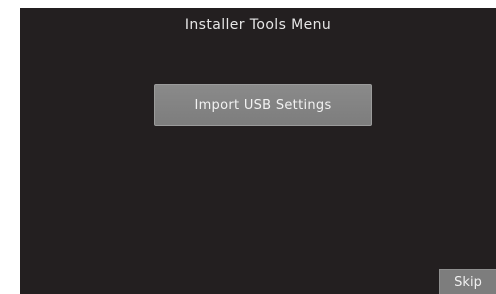 The image size is (496, 294). Describe the element at coordinates (258, 25) in the screenshot. I see `page-title: Installer Tools Menu` at that location.